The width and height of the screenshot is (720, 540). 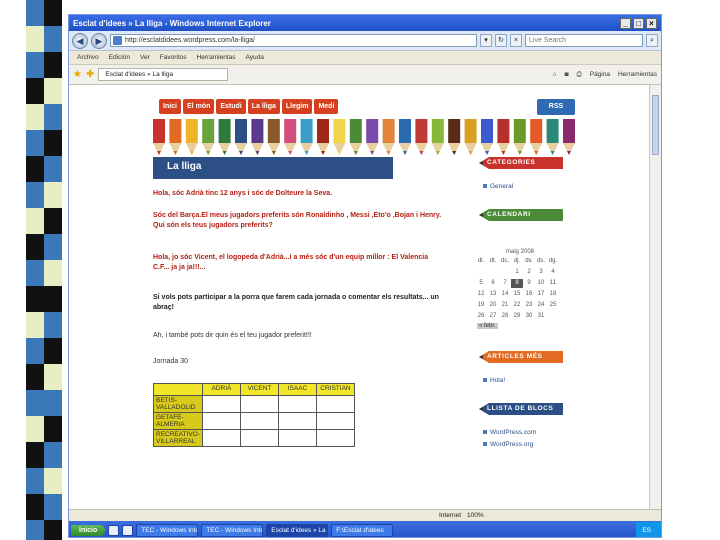 What do you see at coordinates (652, 40) in the screenshot?
I see `search-icon: ⌕` at bounding box center [652, 40].